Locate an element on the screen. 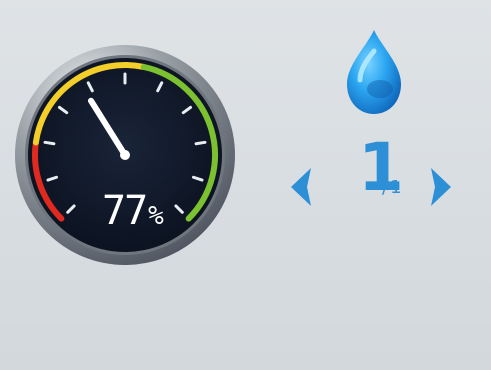  decrease-level-button is located at coordinates (299, 187).